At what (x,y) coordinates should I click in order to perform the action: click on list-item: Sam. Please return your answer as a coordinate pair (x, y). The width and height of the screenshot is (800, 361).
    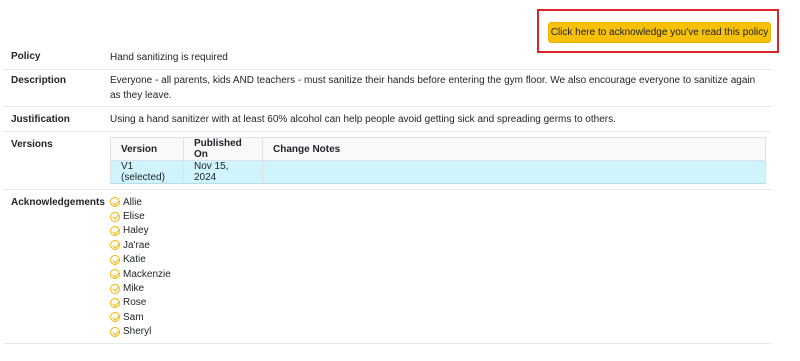
    Looking at the image, I should click on (140, 317).